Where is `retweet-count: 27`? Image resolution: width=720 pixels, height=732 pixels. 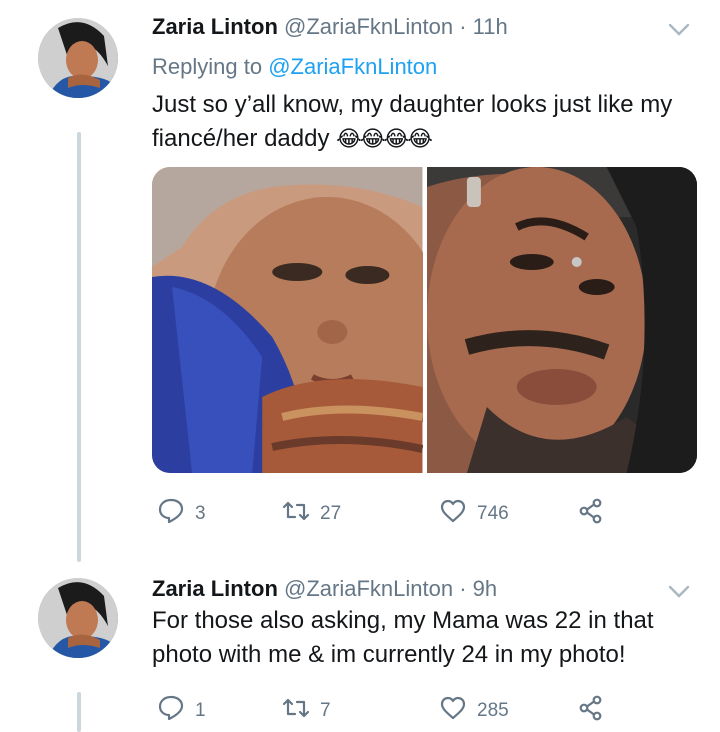 retweet-count: 27 is located at coordinates (331, 513).